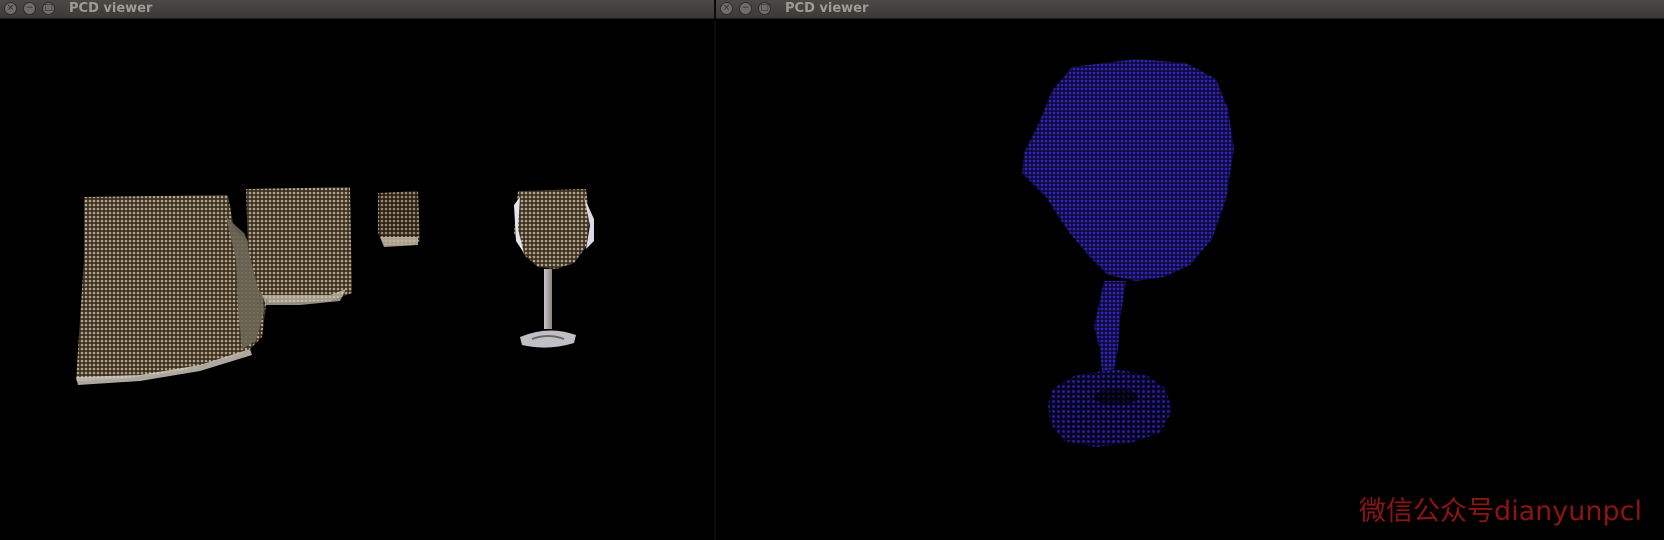 The width and height of the screenshot is (1664, 540). I want to click on small-object-point-cloud, so click(399, 219).